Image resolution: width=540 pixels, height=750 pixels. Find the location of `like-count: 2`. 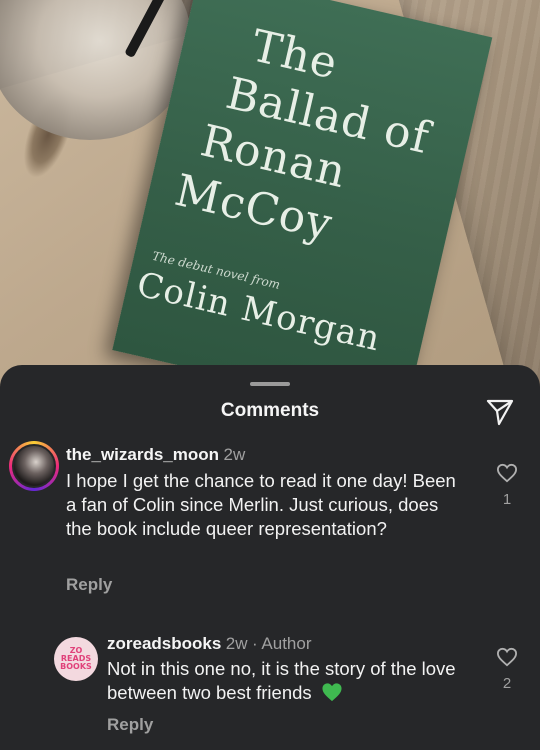

like-count: 2 is located at coordinates (507, 683).